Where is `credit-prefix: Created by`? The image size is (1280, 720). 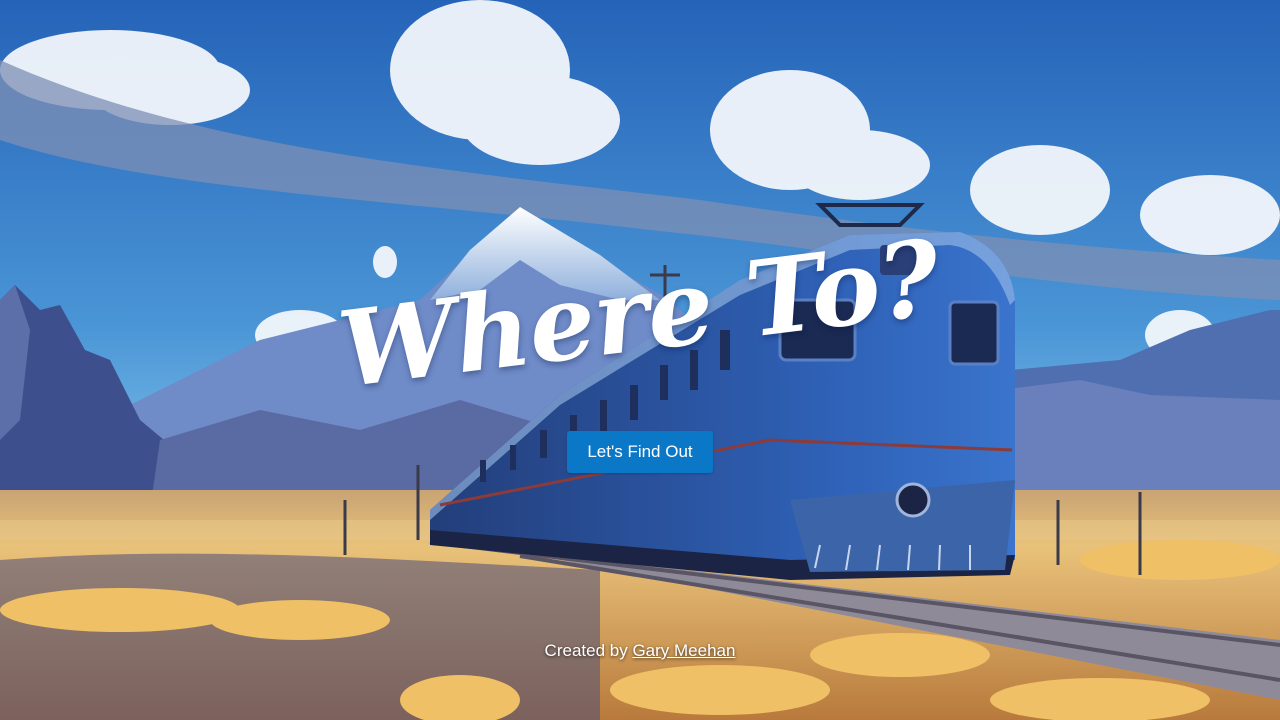
credit-prefix: Created by is located at coordinates (588, 650).